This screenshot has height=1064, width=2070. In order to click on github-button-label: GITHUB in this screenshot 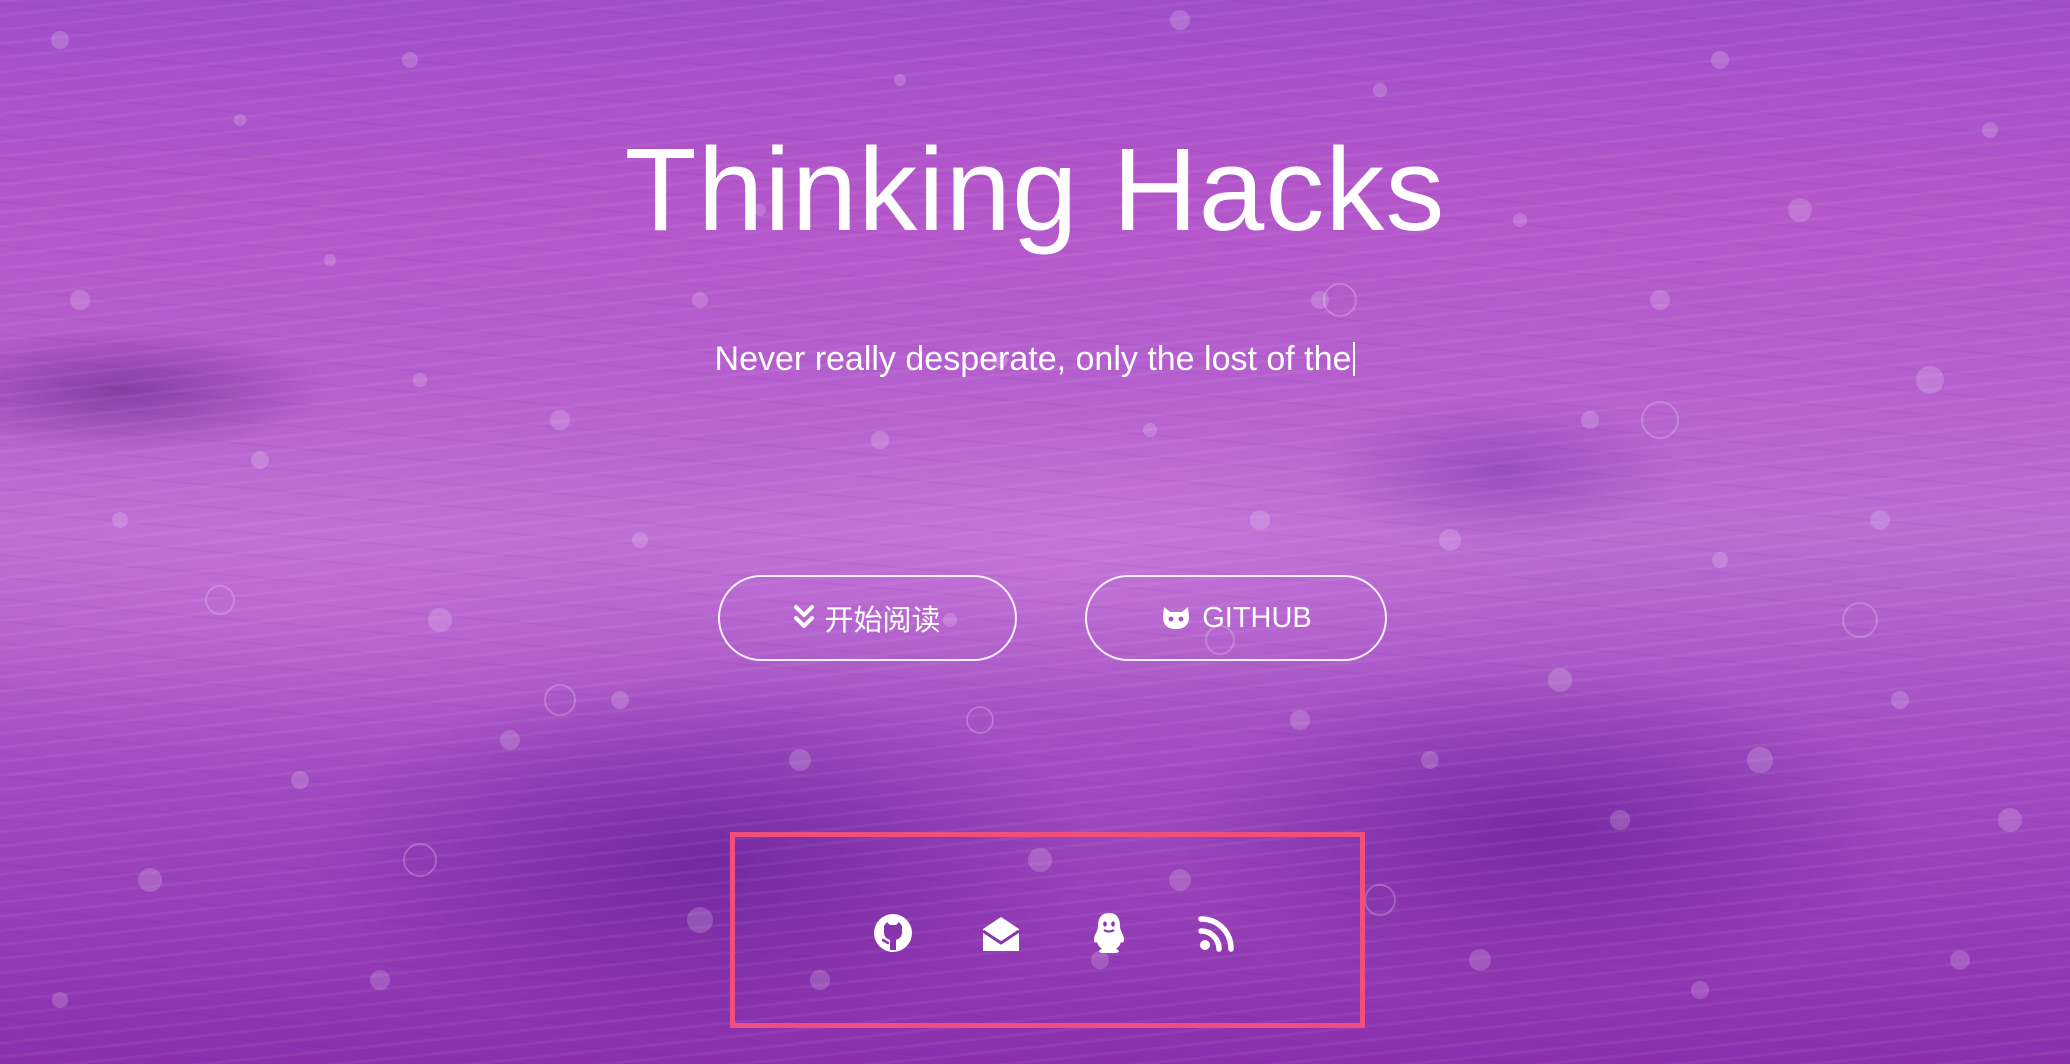, I will do `click(1257, 617)`.